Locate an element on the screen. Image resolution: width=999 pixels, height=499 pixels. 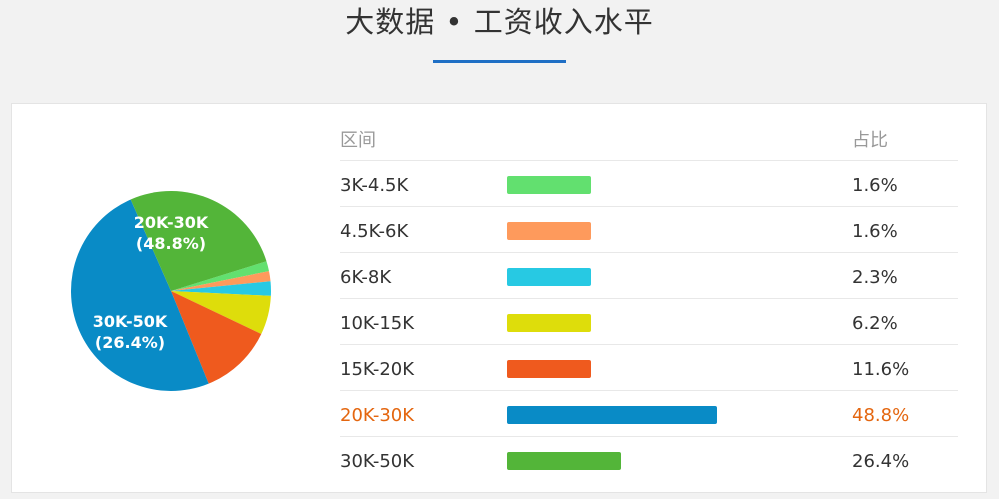
range-label: 15K-20K is located at coordinates (377, 369).